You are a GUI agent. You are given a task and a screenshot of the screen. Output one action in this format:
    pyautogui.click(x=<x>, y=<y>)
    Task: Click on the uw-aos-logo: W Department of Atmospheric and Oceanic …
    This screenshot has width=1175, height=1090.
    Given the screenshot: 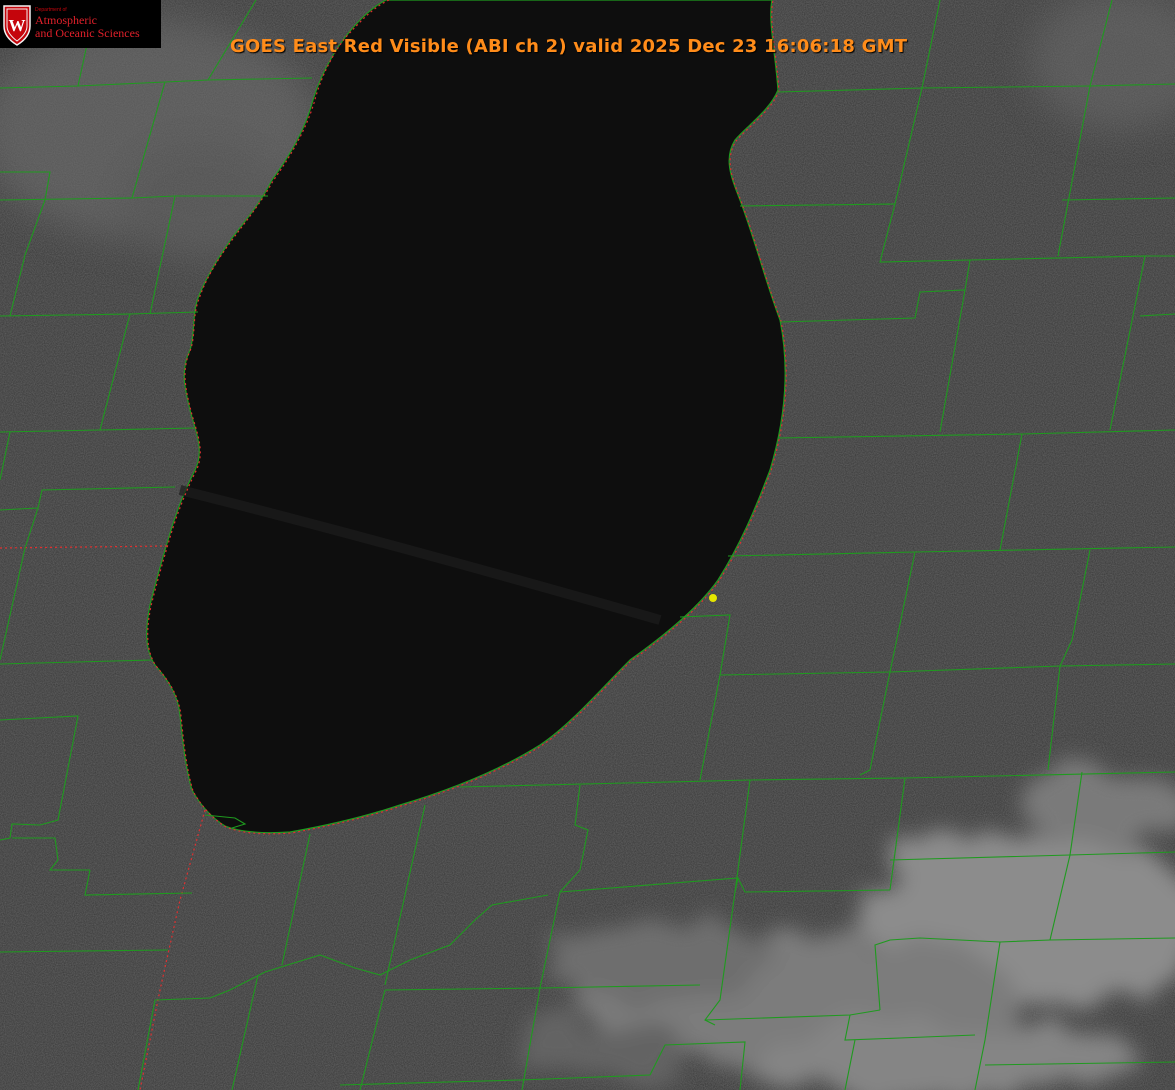 What is the action you would take?
    pyautogui.click(x=80, y=24)
    